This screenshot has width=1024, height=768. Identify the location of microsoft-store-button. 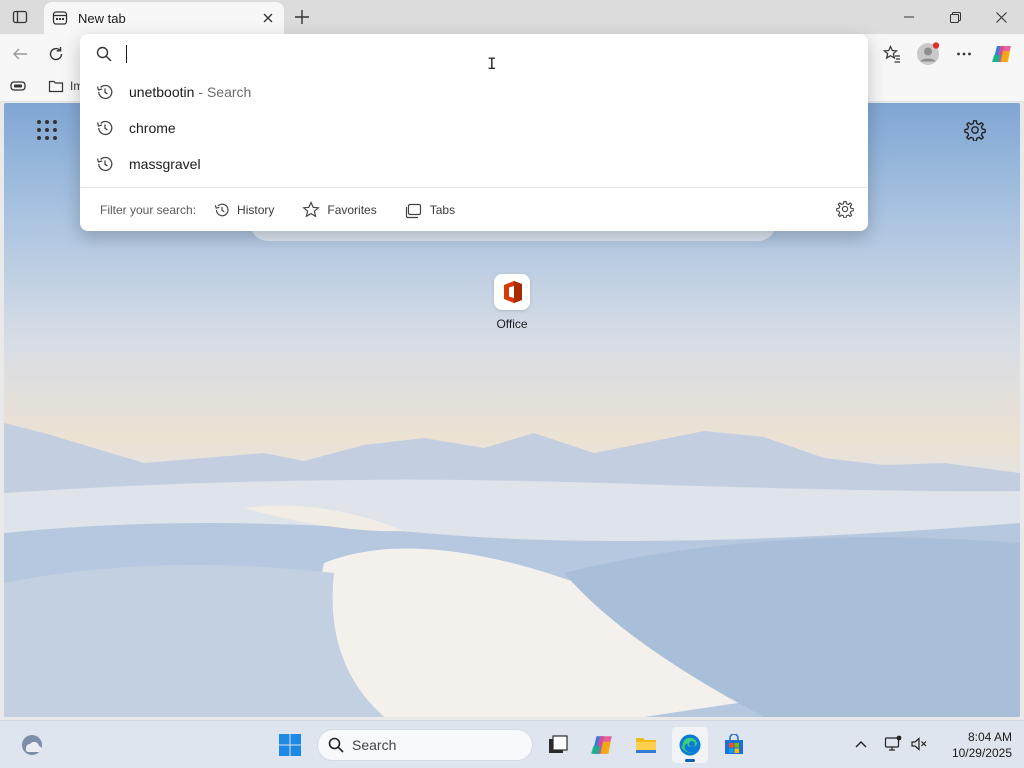
(734, 745).